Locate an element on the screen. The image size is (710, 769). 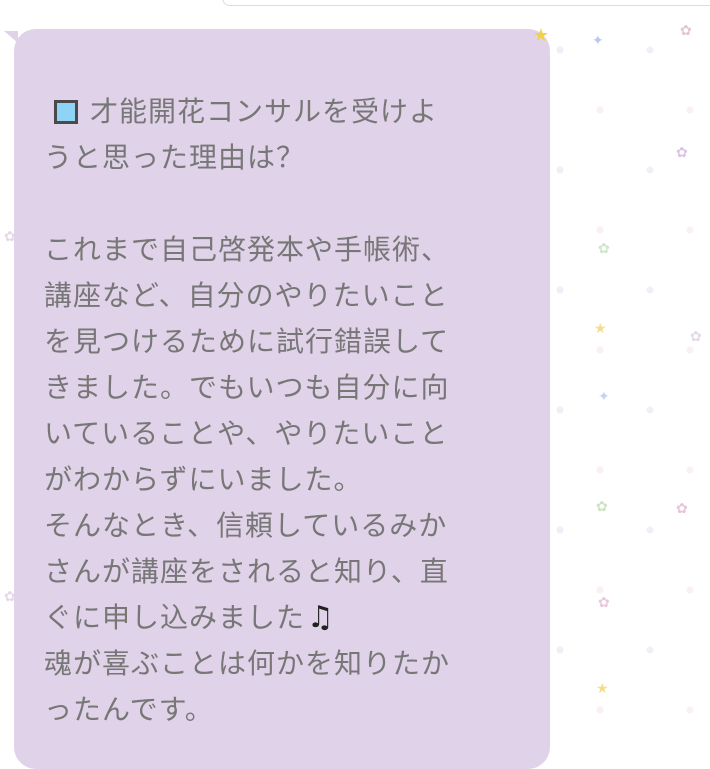
music-notes-icon: ♫ is located at coordinates (321, 617).